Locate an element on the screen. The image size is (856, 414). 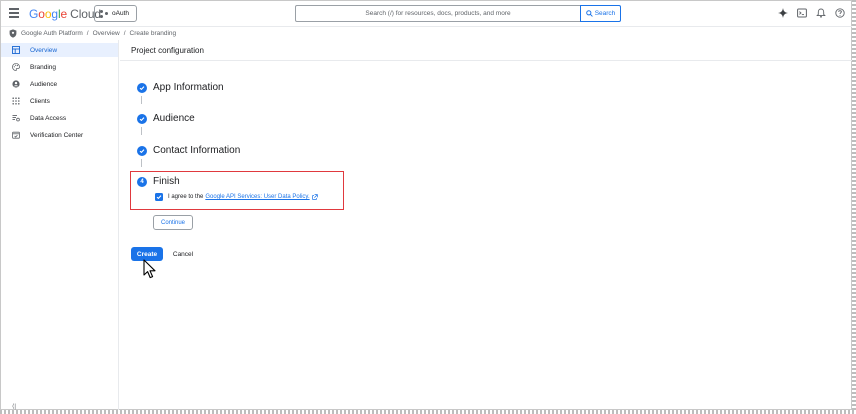
sidebar-item-verification-center: Verification Center is located at coordinates (59, 135).